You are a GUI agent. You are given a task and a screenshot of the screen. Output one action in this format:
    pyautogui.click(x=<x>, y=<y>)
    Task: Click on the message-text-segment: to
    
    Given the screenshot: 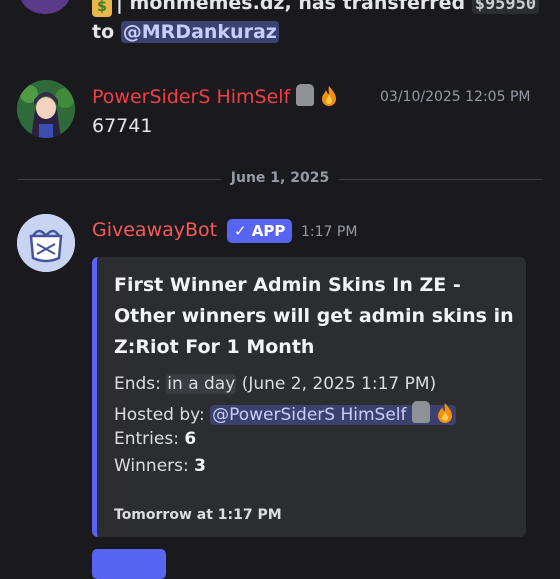 What is the action you would take?
    pyautogui.click(x=106, y=32)
    